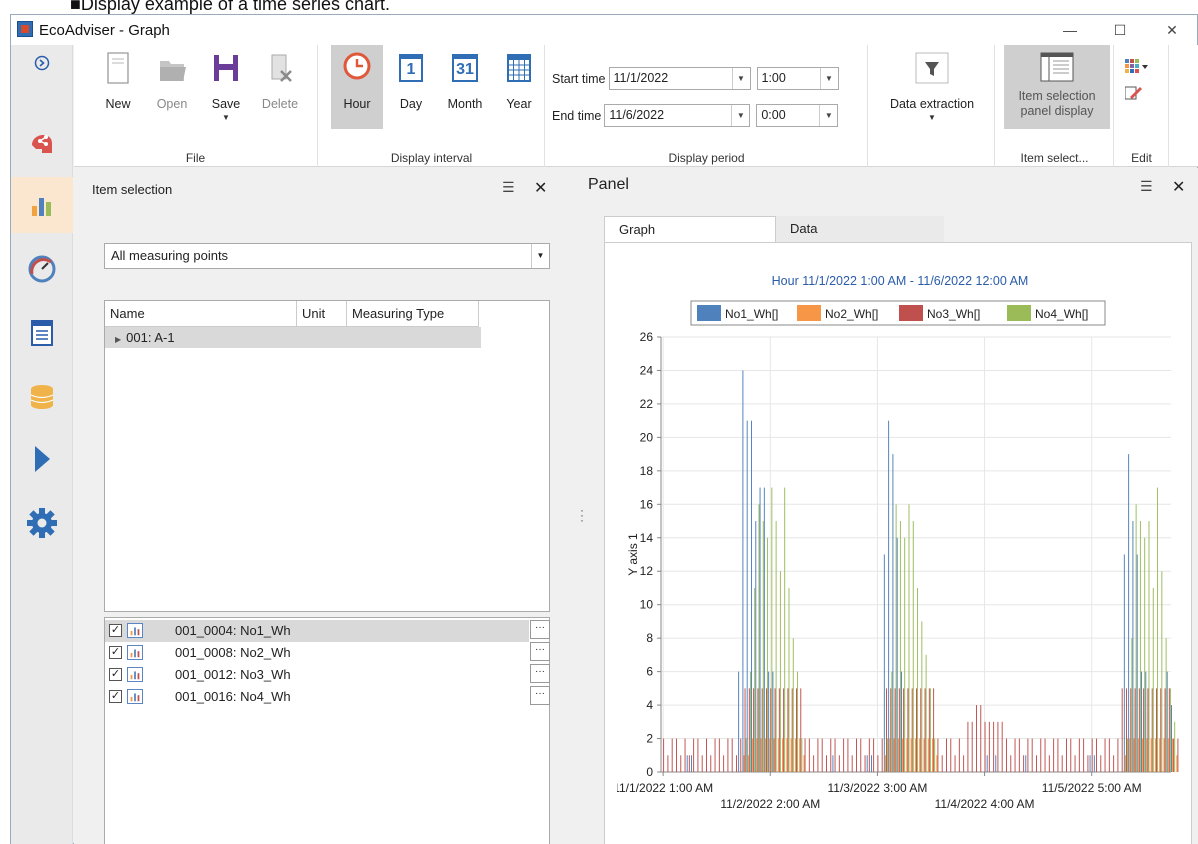  What do you see at coordinates (135, 674) in the screenshot?
I see `bar-chart-icon` at bounding box center [135, 674].